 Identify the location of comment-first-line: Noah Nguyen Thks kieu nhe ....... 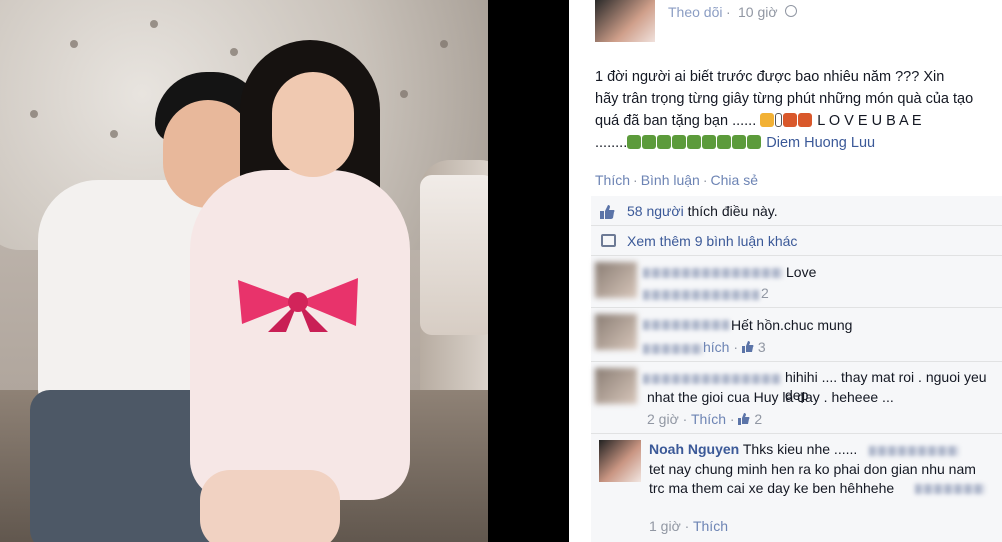
(753, 449).